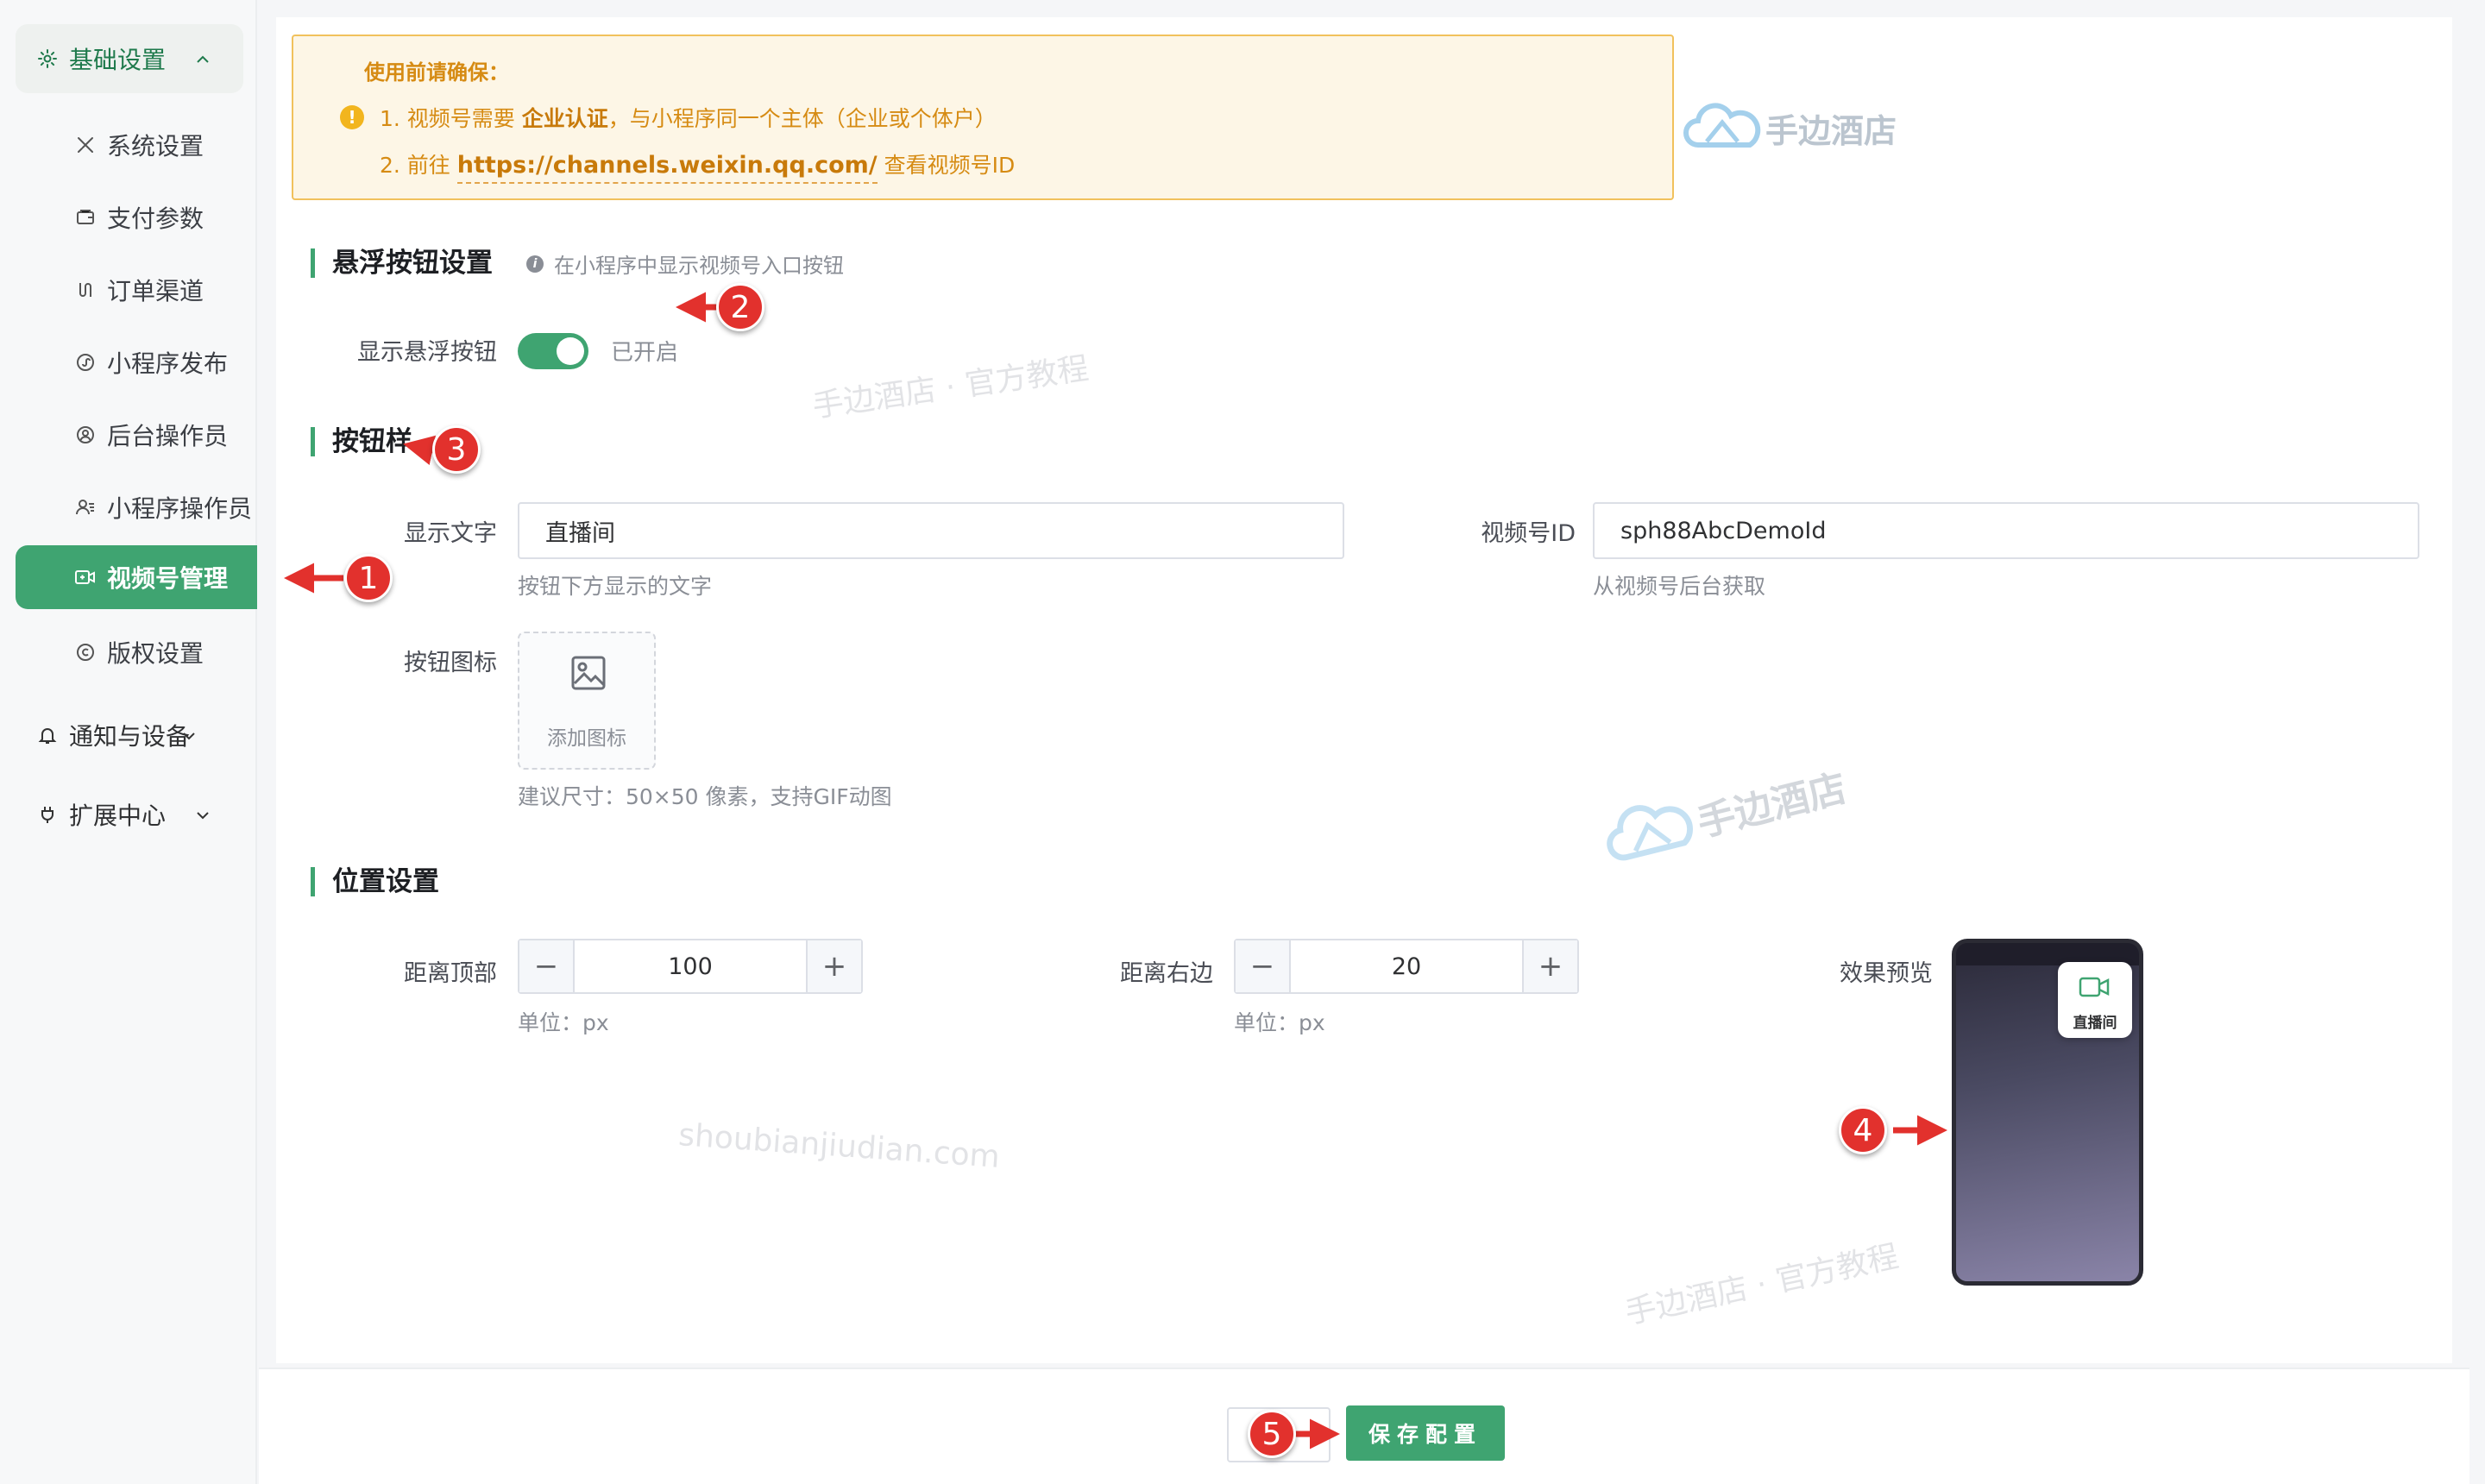 The image size is (2485, 1484). Describe the element at coordinates (1863, 1130) in the screenshot. I see `step-marker-4: 4` at that location.